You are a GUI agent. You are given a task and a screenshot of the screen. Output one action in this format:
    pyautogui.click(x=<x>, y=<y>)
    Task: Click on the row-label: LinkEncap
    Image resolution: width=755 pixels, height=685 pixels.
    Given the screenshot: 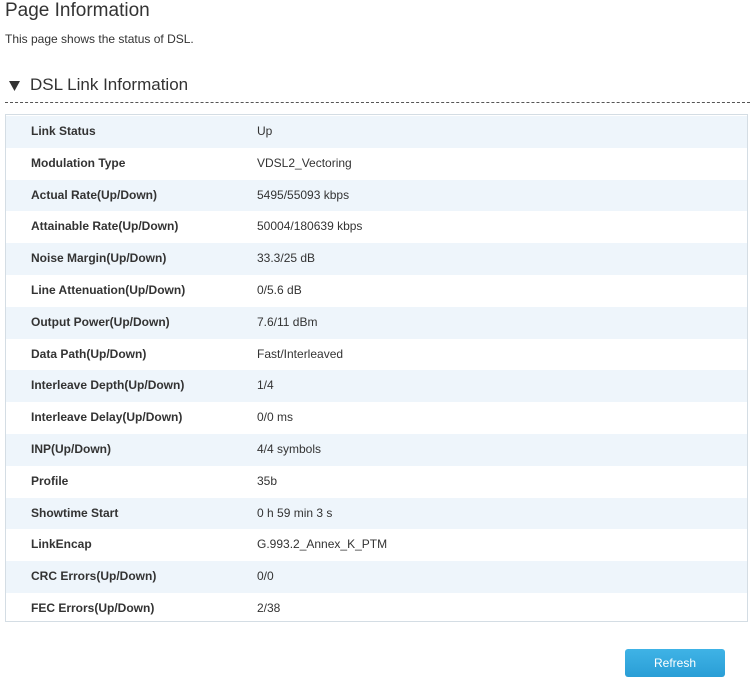 What is the action you would take?
    pyautogui.click(x=61, y=544)
    